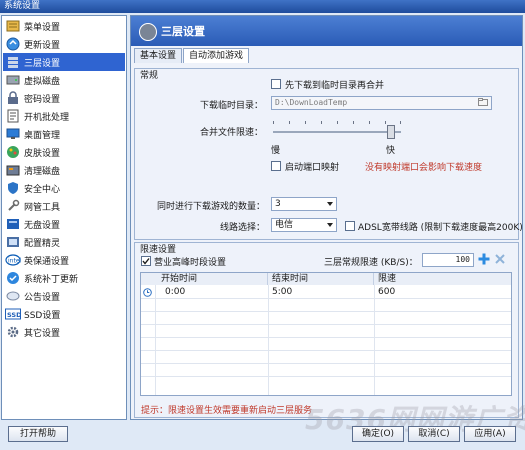  I want to click on sidebar-item-clean-disk: 清理磁盘, so click(64, 170).